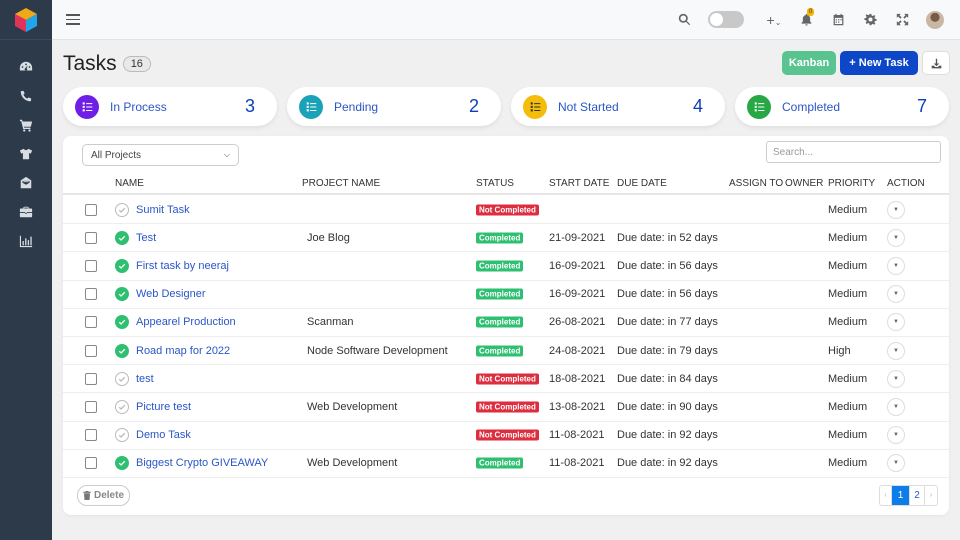 The image size is (960, 540). What do you see at coordinates (756, 183) in the screenshot?
I see `column-header-assign-to: ASSIGN TO` at bounding box center [756, 183].